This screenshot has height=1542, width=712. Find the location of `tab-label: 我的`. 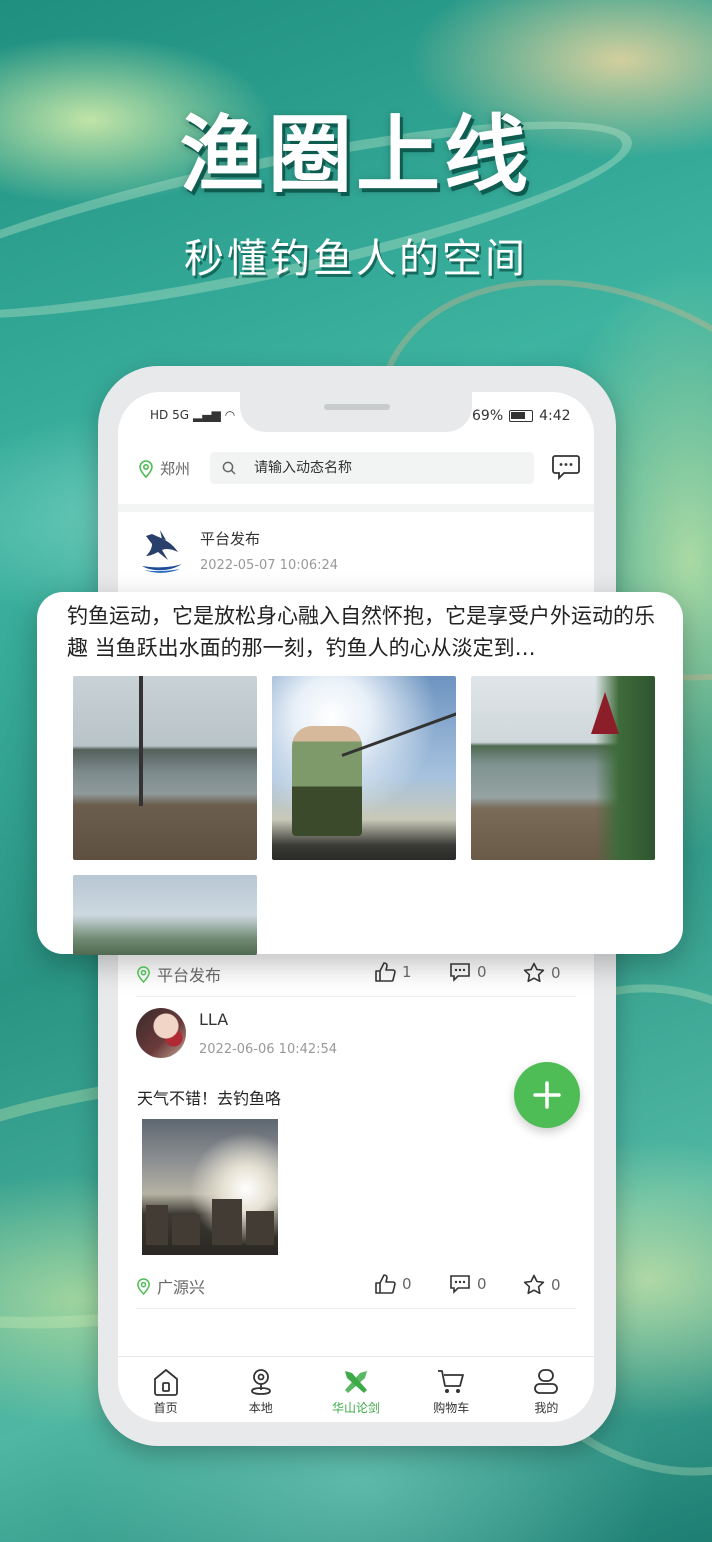

tab-label: 我的 is located at coordinates (546, 1408).